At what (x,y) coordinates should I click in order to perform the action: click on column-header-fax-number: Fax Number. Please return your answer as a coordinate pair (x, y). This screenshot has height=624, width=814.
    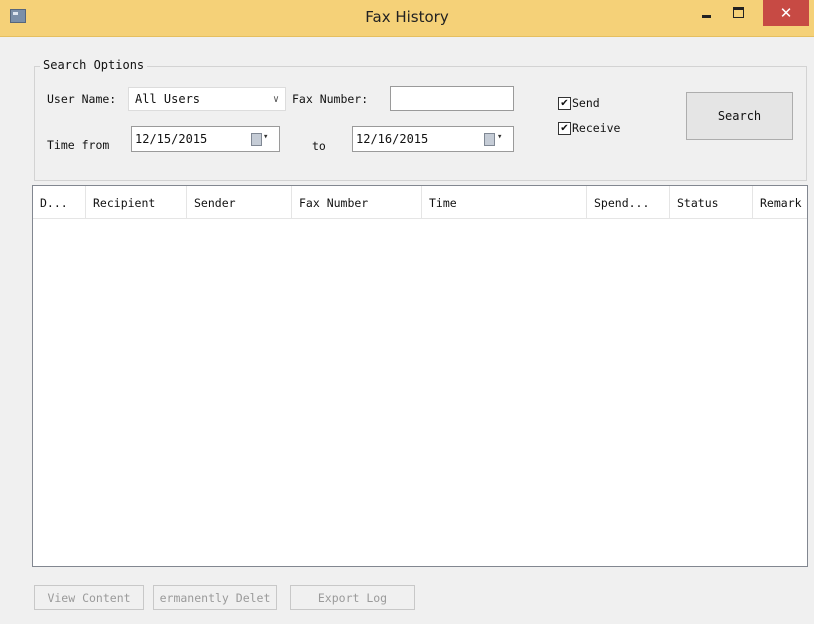
    Looking at the image, I should click on (357, 202).